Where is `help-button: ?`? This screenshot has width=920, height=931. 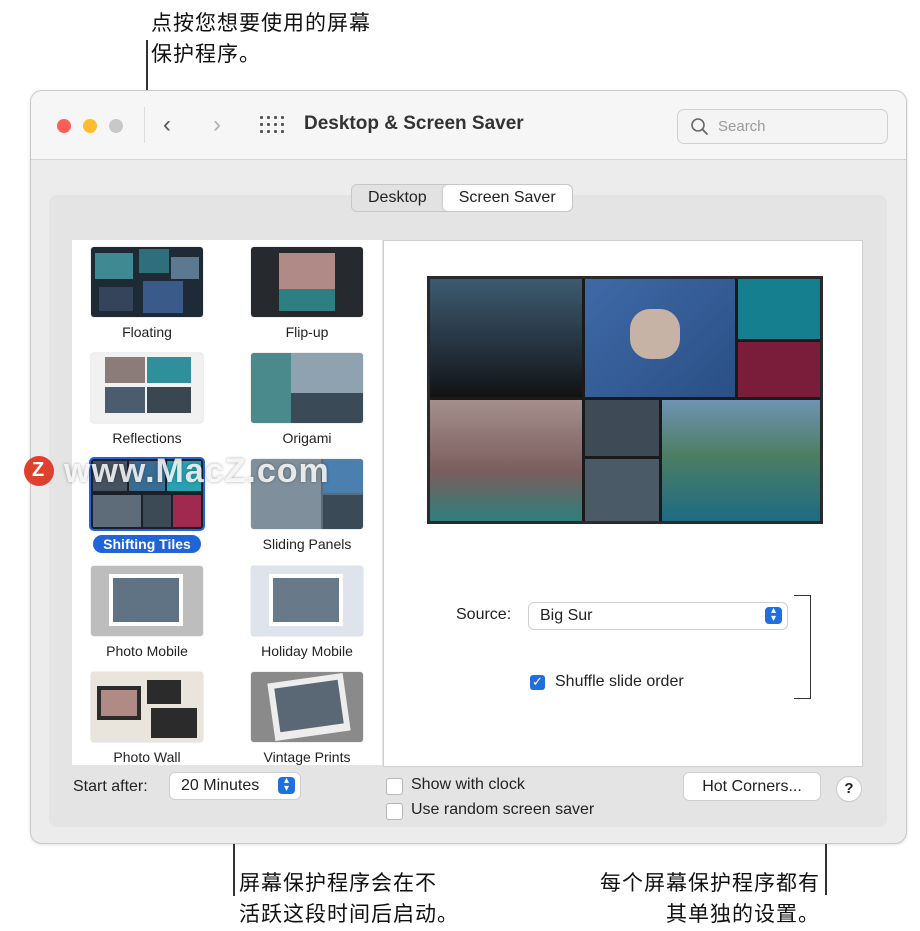
help-button: ? is located at coordinates (849, 789).